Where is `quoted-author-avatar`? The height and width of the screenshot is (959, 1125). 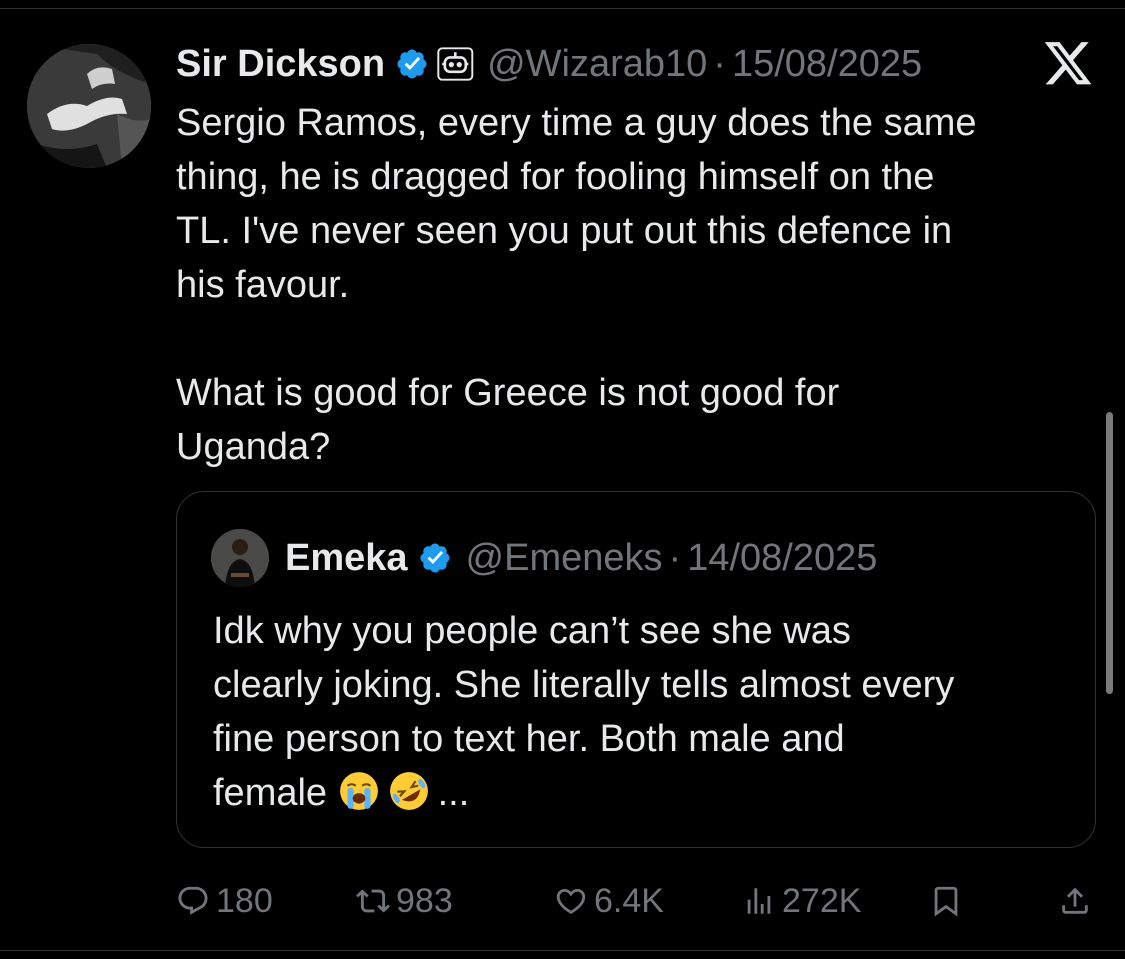
quoted-author-avatar is located at coordinates (240, 558).